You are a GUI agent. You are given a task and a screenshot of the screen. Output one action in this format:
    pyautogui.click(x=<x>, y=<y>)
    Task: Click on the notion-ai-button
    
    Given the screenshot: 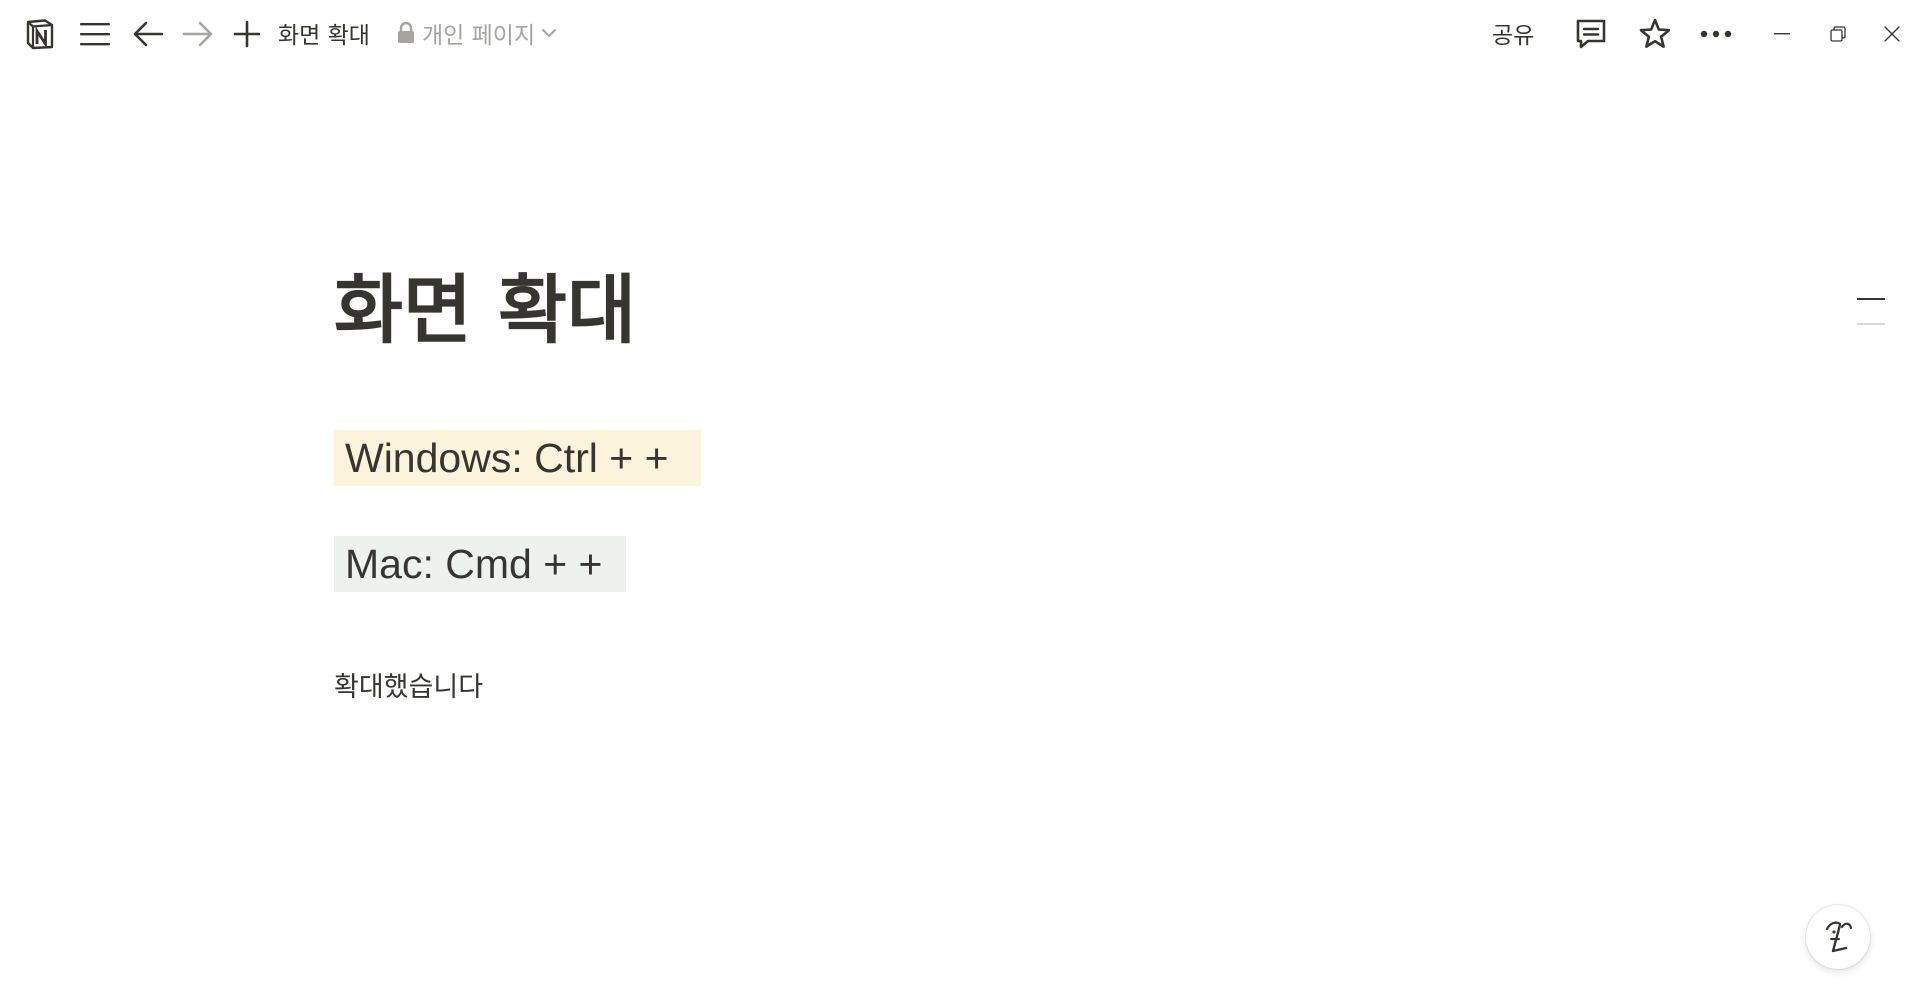 What is the action you would take?
    pyautogui.click(x=1838, y=937)
    